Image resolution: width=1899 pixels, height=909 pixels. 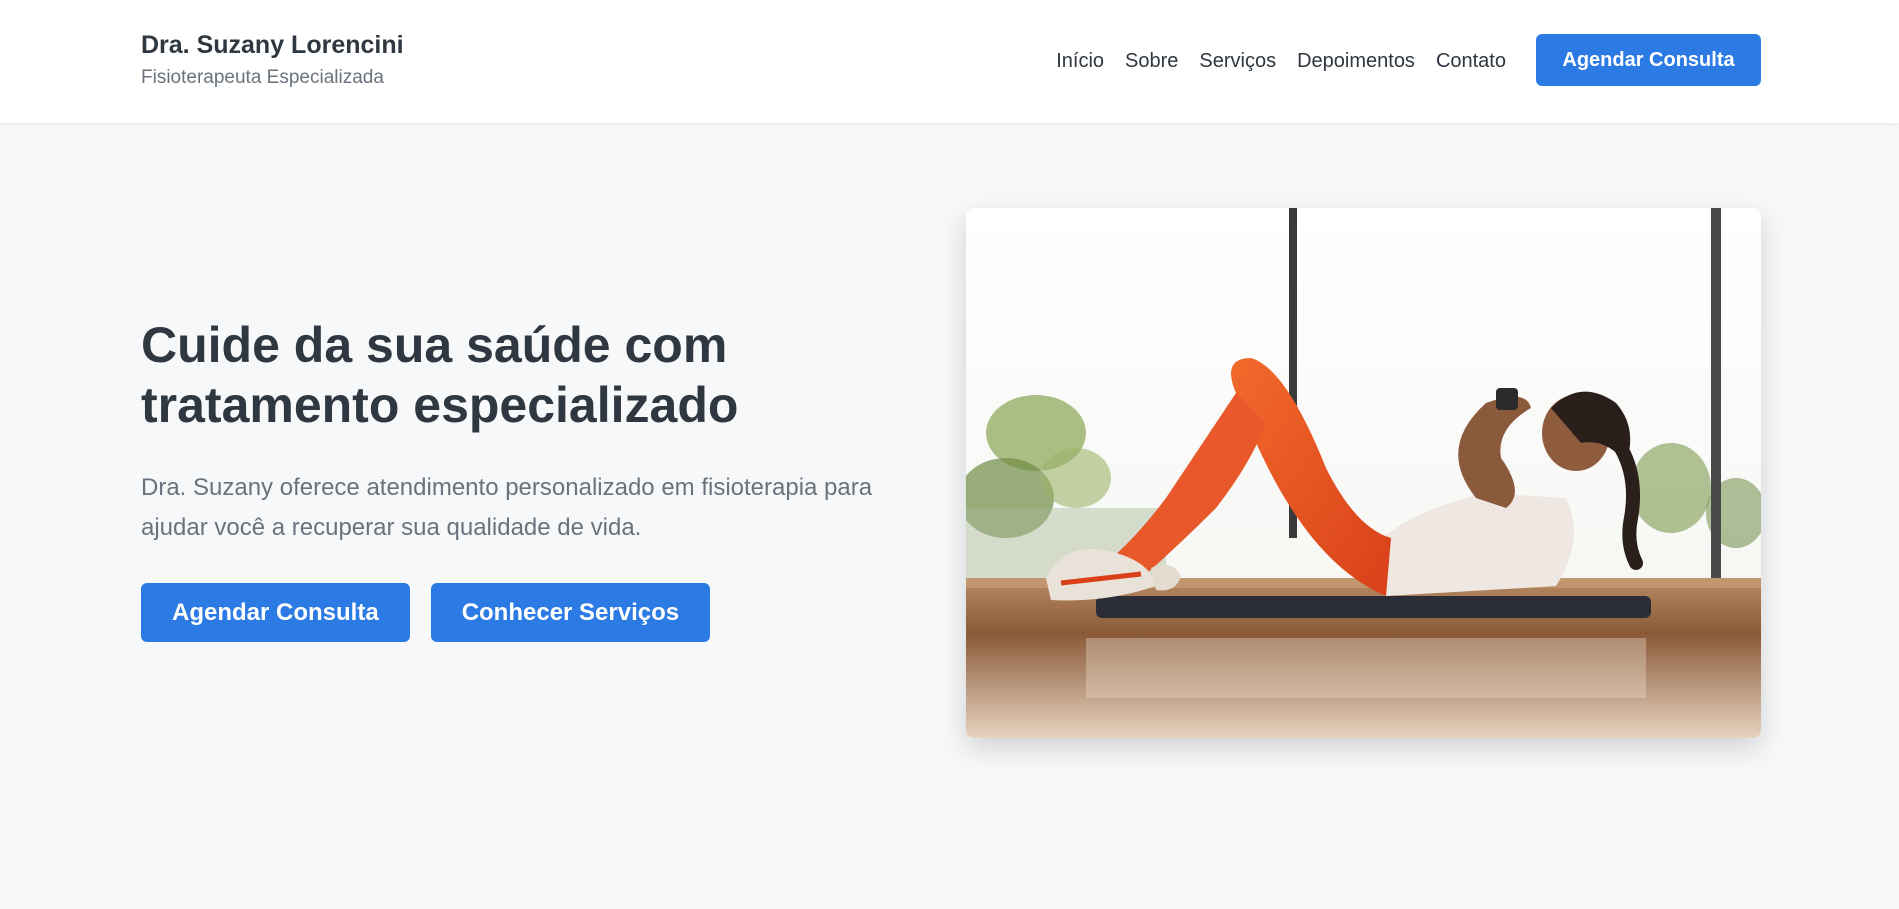 What do you see at coordinates (272, 45) in the screenshot?
I see `brand-name: Dra. Suzany Lorencini` at bounding box center [272, 45].